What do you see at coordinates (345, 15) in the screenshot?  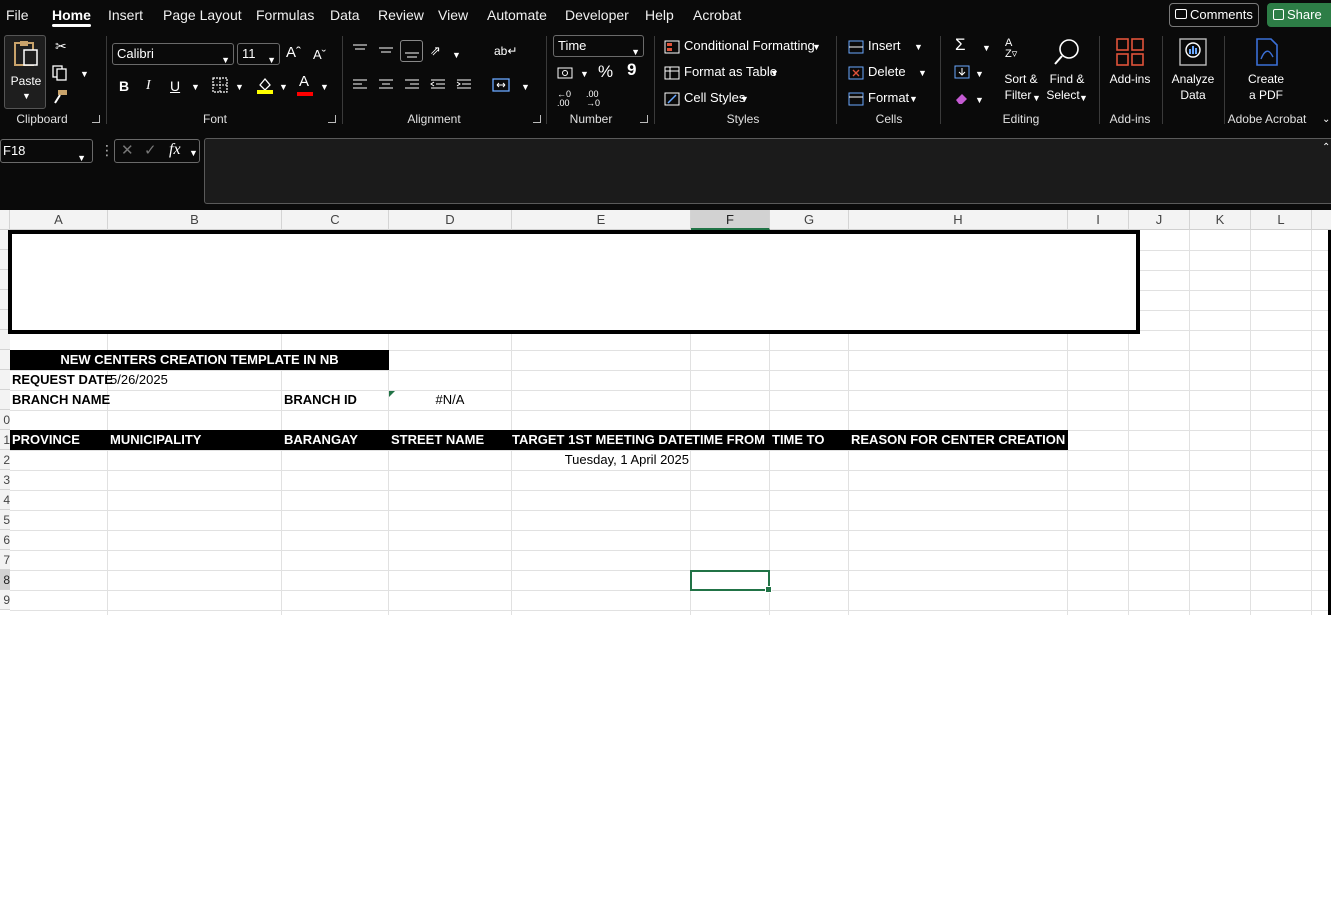 I see `tab-data: Data` at bounding box center [345, 15].